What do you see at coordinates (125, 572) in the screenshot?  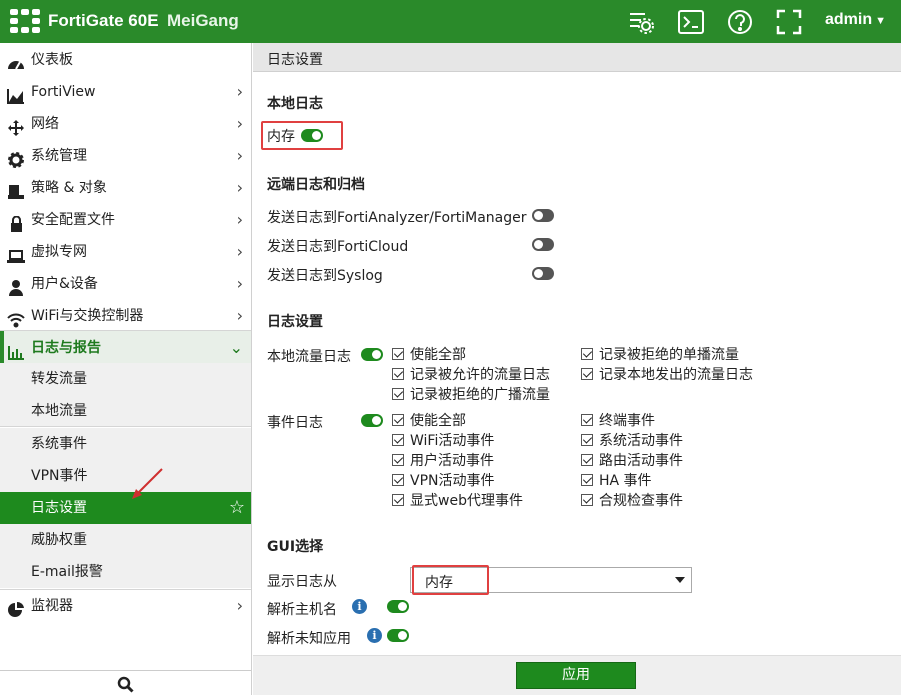 I see `sidebar-subitem-email-alerts: E-mail报警` at bounding box center [125, 572].